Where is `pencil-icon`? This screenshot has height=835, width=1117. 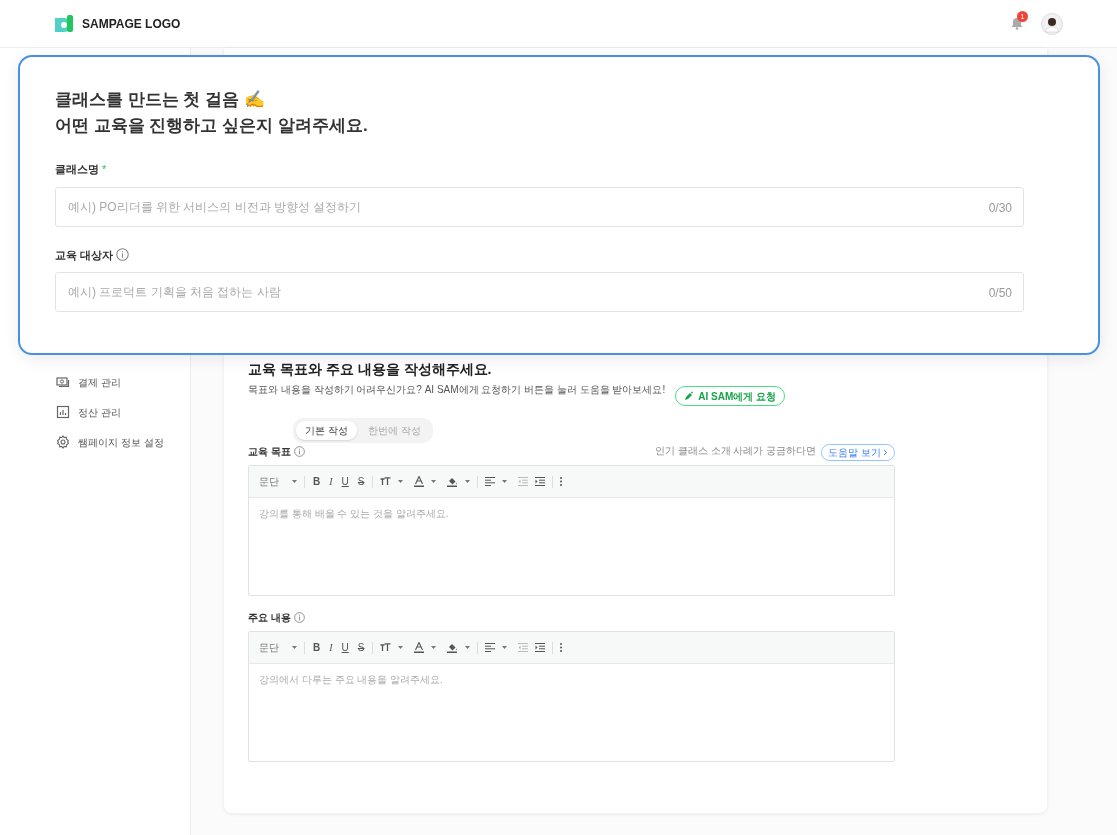 pencil-icon is located at coordinates (689, 396).